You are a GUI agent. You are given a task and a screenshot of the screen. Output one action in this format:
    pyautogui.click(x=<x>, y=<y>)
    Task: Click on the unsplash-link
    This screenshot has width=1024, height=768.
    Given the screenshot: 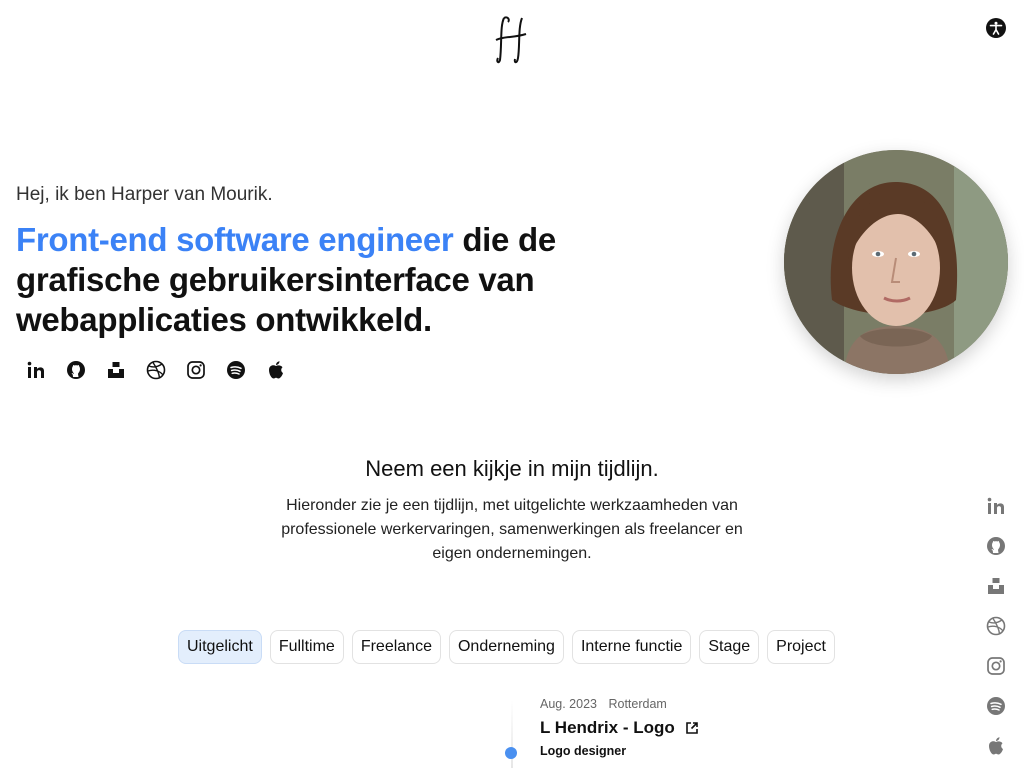 What is the action you would take?
    pyautogui.click(x=116, y=370)
    